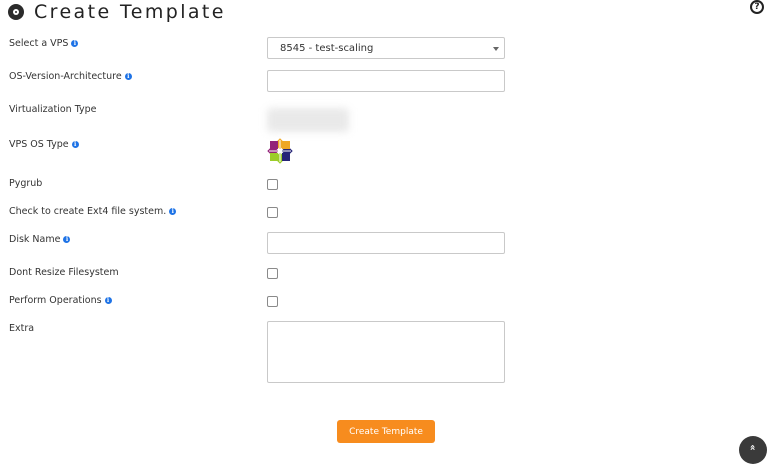  I want to click on pygrub-label-row: Pygrub, so click(25, 183).